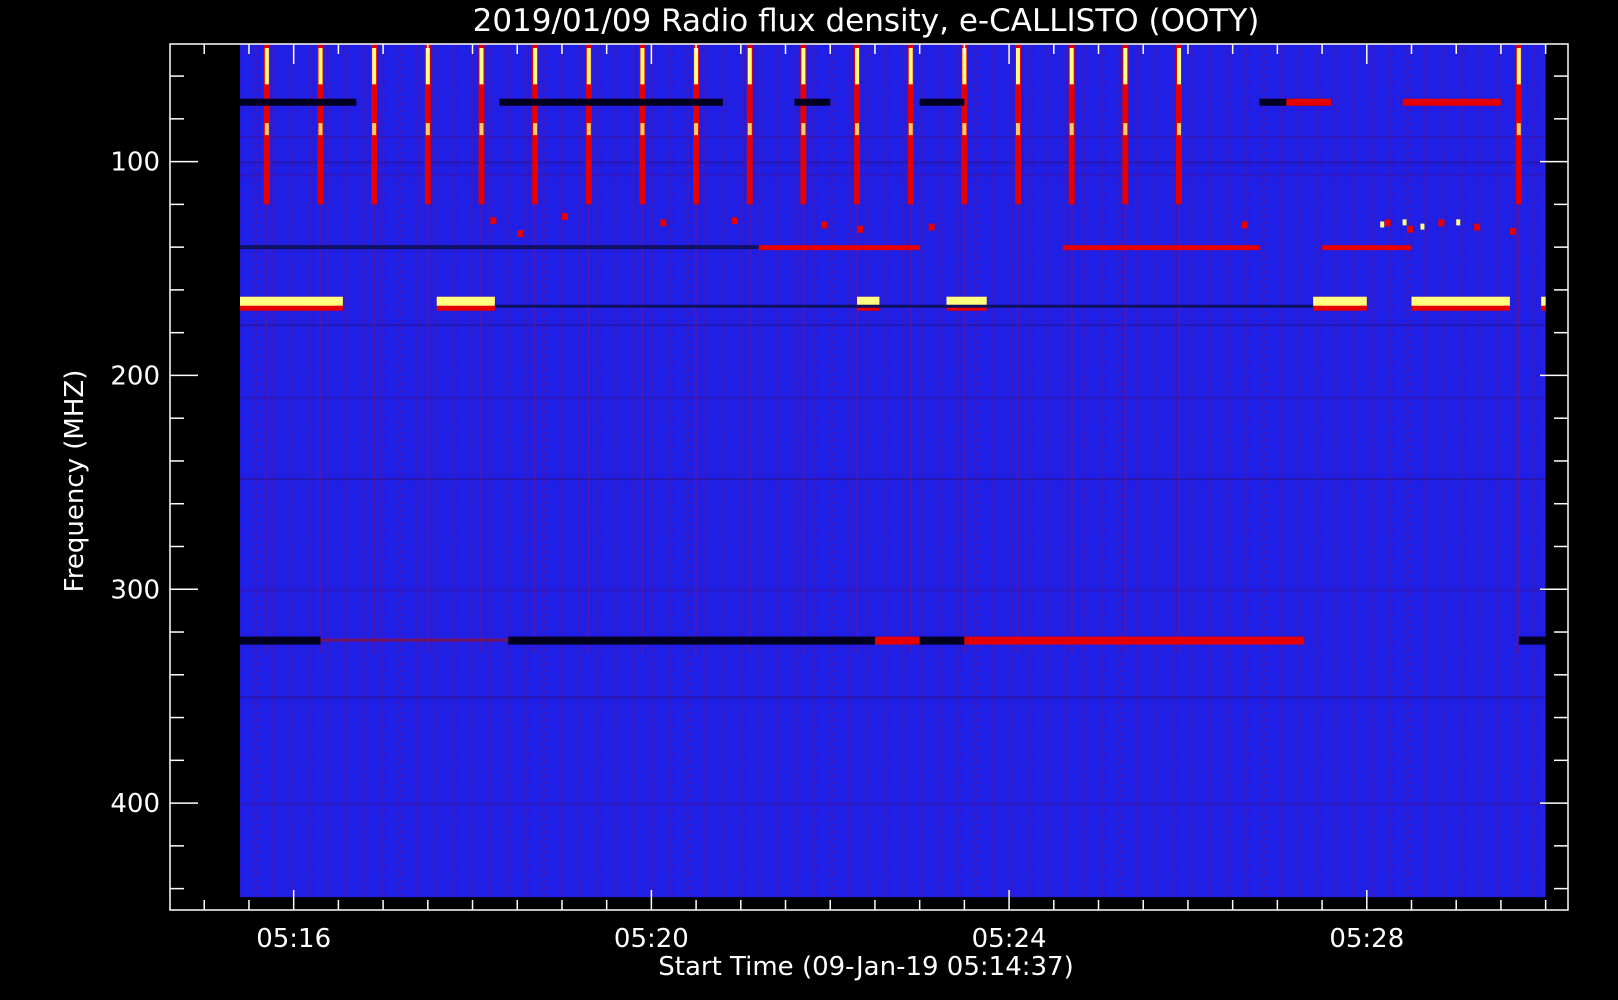  What do you see at coordinates (293, 939) in the screenshot?
I see `x-tick-label: 05:16` at bounding box center [293, 939].